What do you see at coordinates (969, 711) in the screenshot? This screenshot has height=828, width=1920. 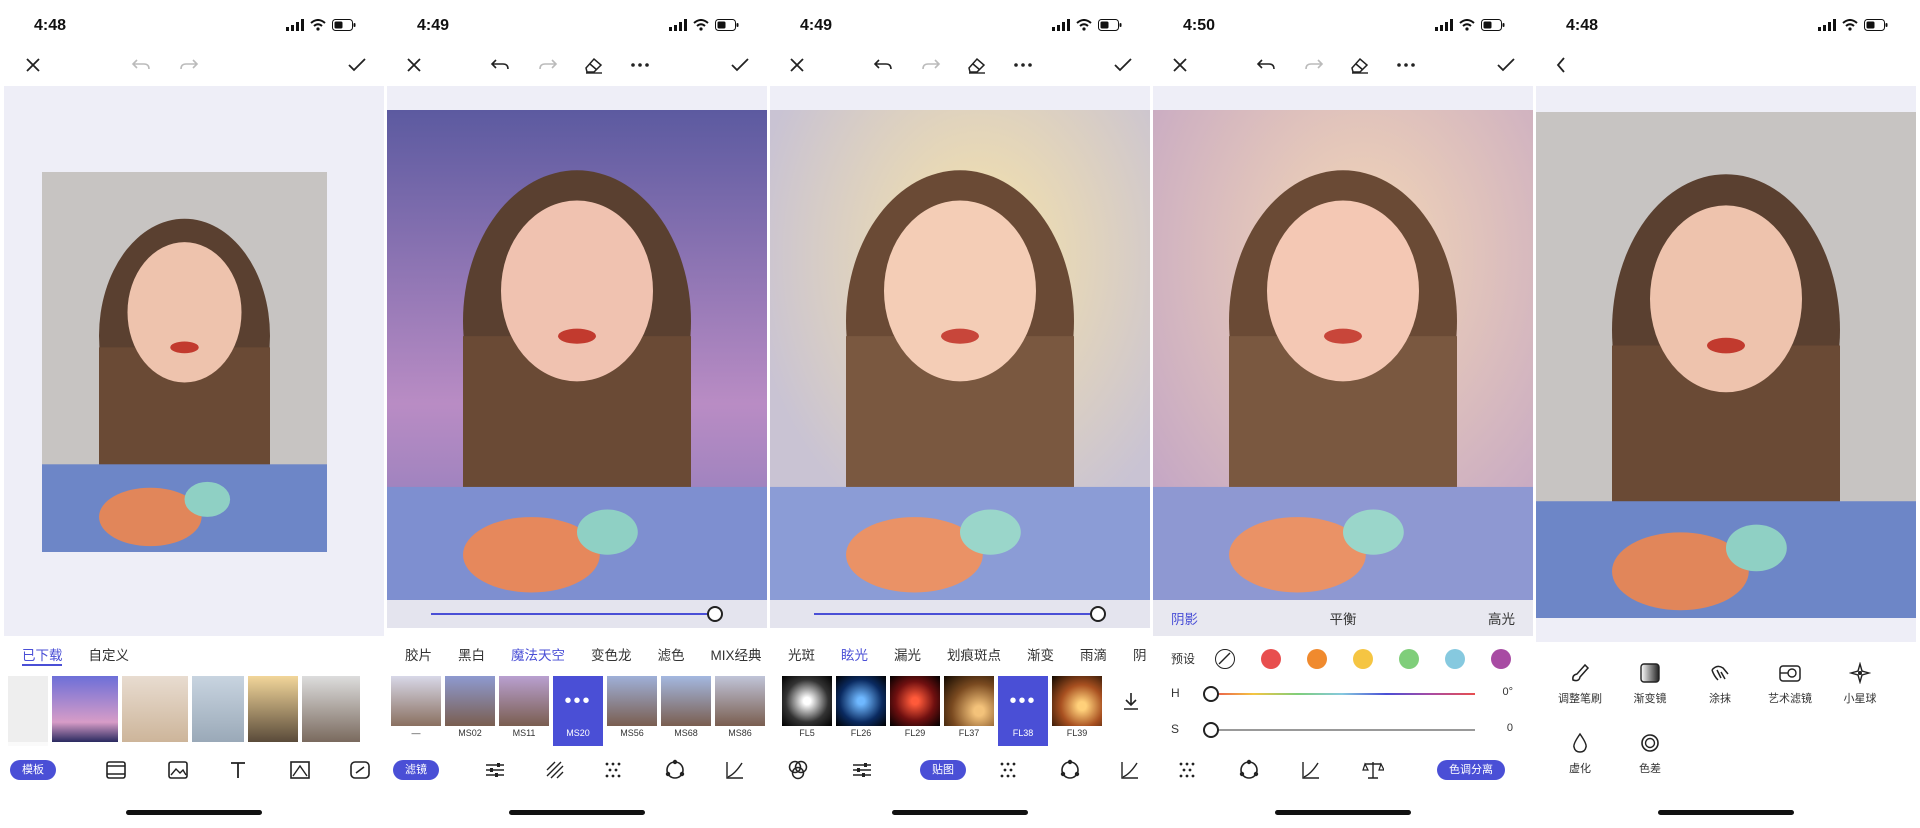 I see `sticker-thumb: FL37` at bounding box center [969, 711].